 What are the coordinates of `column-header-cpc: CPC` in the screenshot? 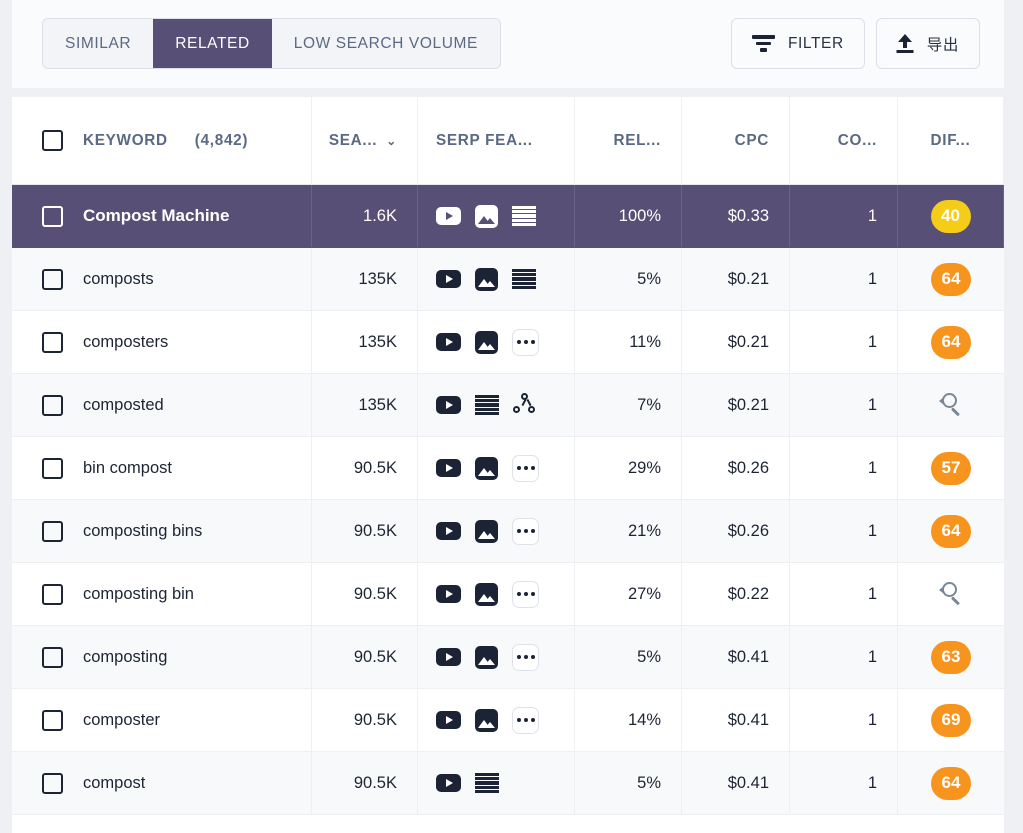 It's located at (736, 140).